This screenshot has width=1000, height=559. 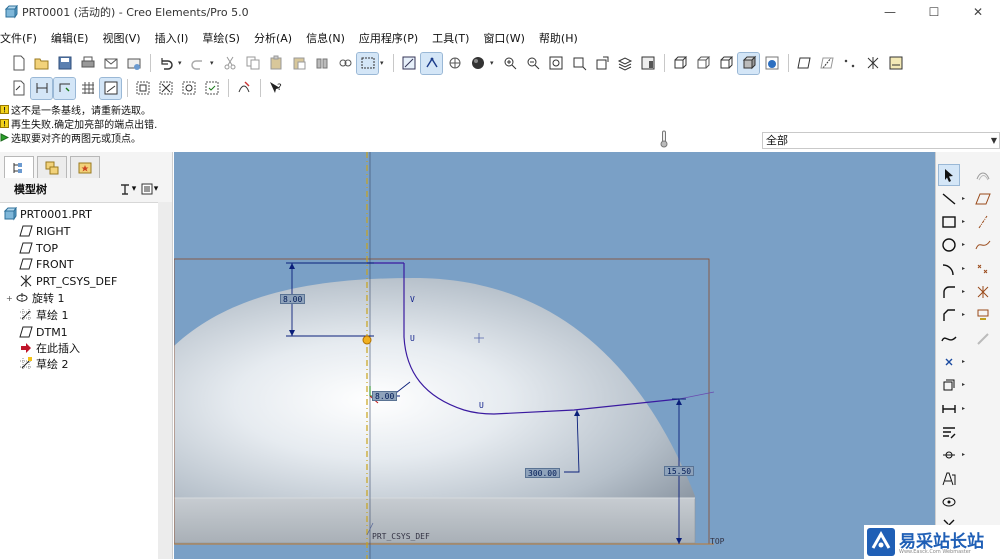 What do you see at coordinates (43, 332) in the screenshot?
I see `tree-item-dtm1: DTM1` at bounding box center [43, 332].